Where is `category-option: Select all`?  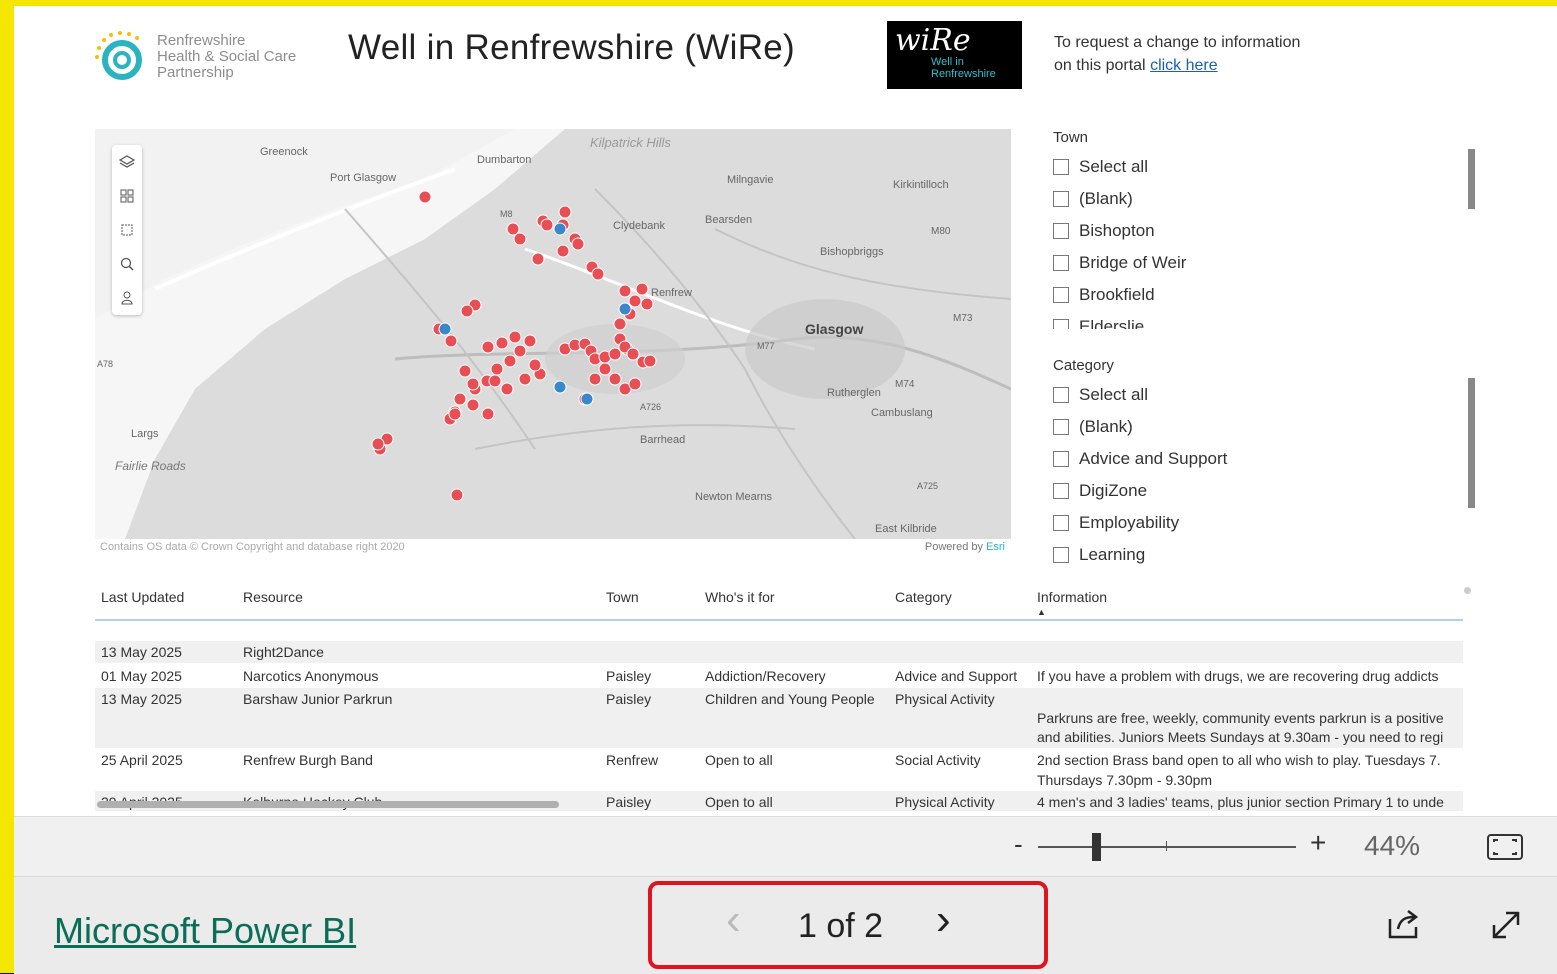 category-option: Select all is located at coordinates (1273, 395).